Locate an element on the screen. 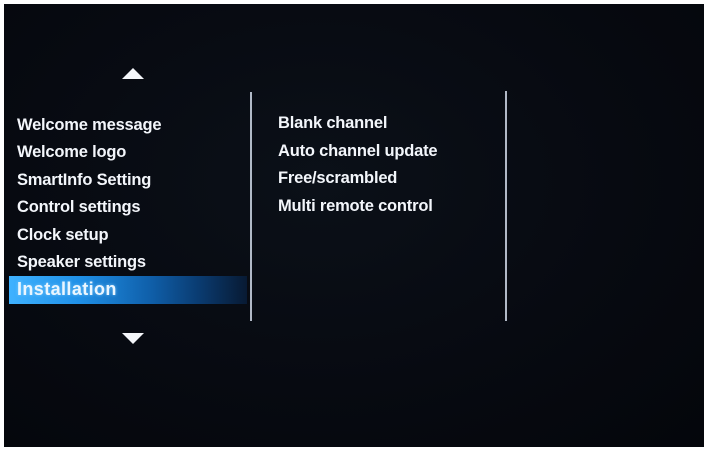 This screenshot has width=708, height=452. scroll-down-icon is located at coordinates (133, 338).